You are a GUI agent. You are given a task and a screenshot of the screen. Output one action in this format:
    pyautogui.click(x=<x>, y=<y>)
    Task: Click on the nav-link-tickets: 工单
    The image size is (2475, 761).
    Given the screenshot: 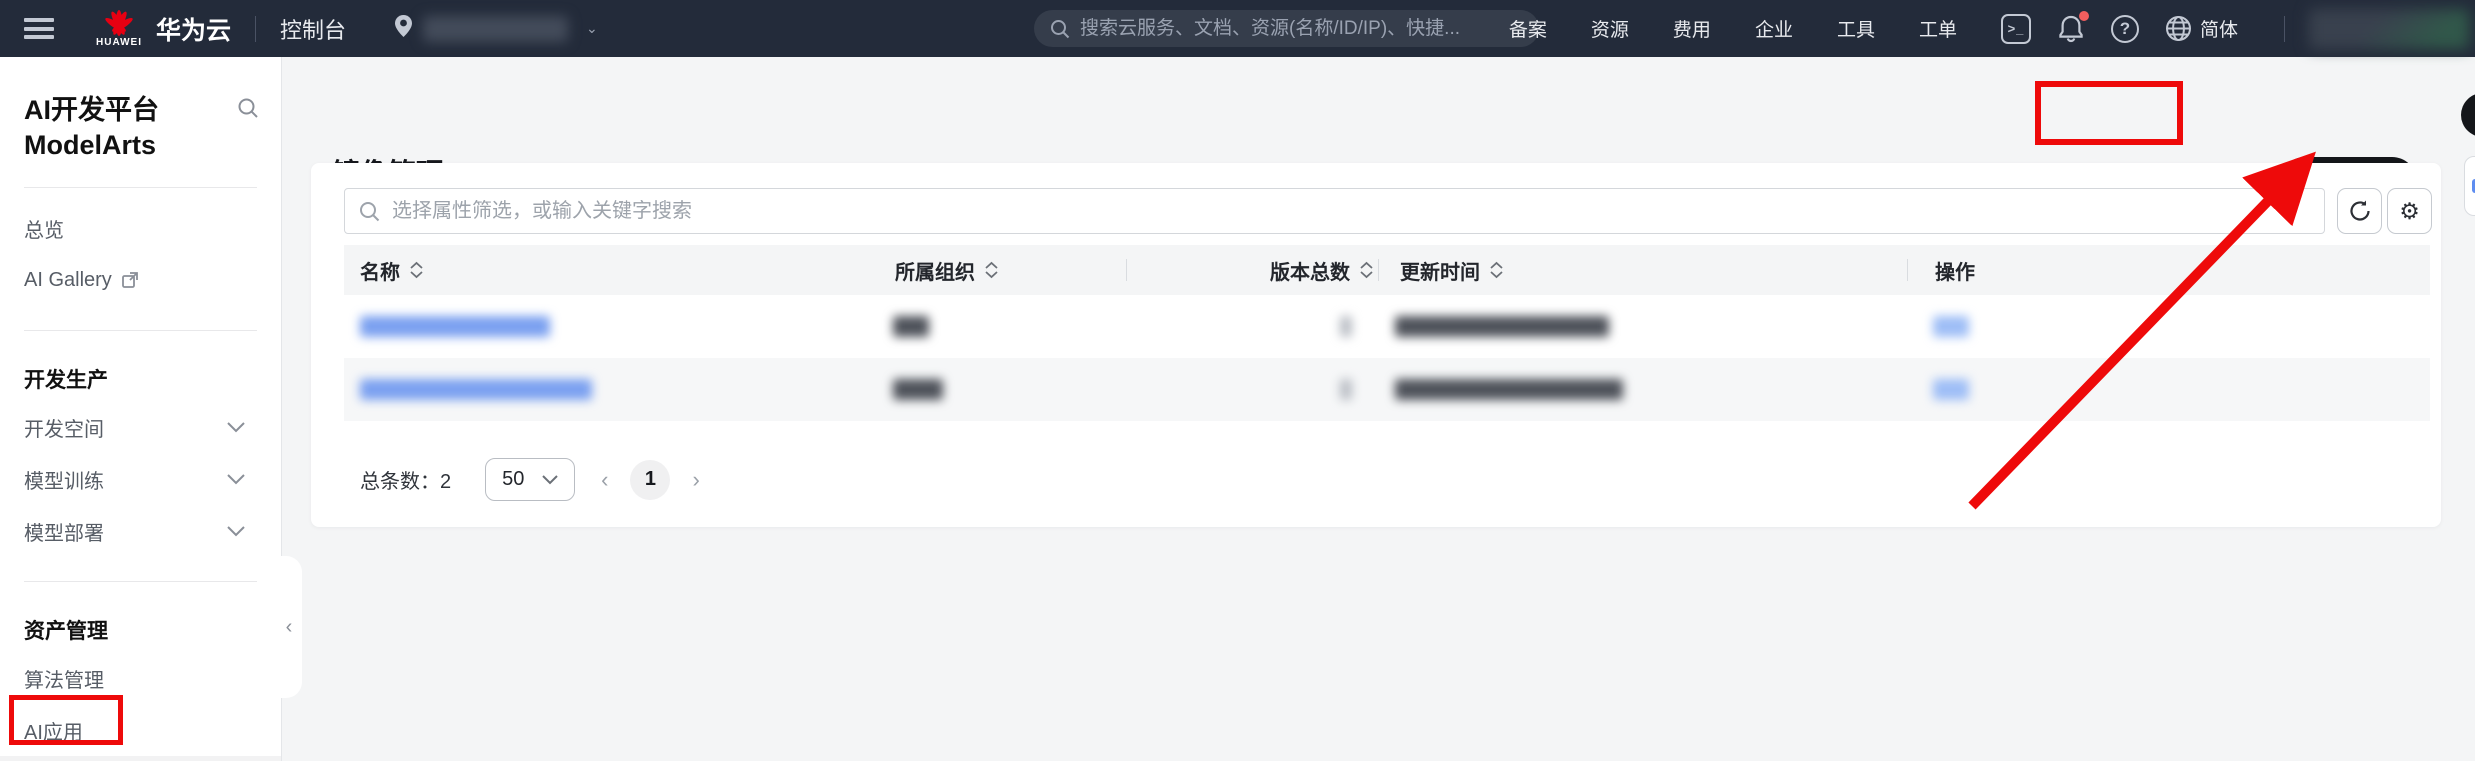 What is the action you would take?
    pyautogui.click(x=1938, y=28)
    